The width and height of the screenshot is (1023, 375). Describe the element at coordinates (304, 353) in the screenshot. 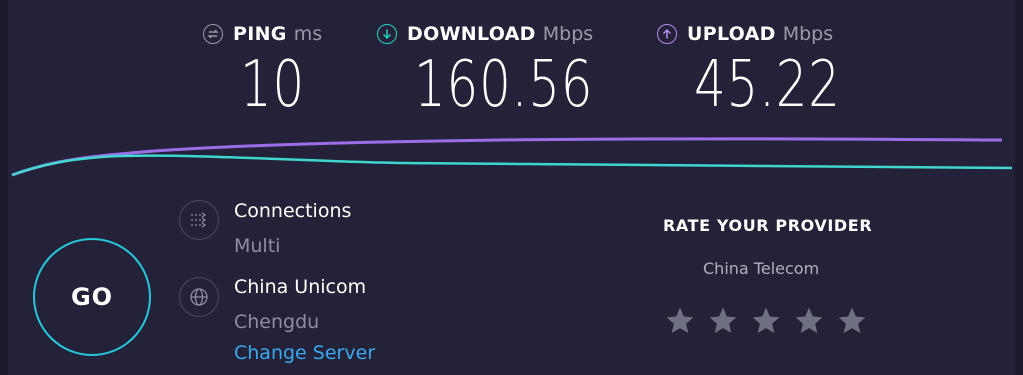

I see `change-server-link: Change Server` at that location.